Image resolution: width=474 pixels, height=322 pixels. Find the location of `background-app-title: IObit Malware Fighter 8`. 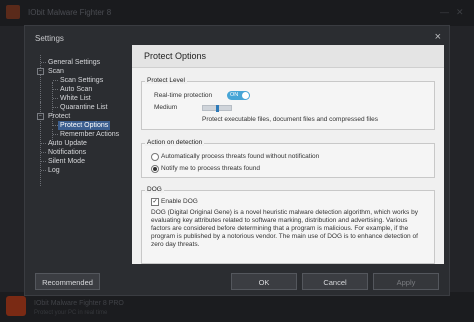

background-app-title: IObit Malware Fighter 8 is located at coordinates (70, 12).